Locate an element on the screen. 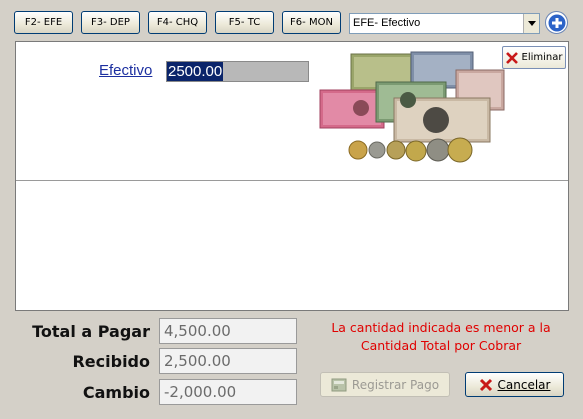 The image size is (583, 419). f6-mon-label: F6- MON is located at coordinates (311, 22).